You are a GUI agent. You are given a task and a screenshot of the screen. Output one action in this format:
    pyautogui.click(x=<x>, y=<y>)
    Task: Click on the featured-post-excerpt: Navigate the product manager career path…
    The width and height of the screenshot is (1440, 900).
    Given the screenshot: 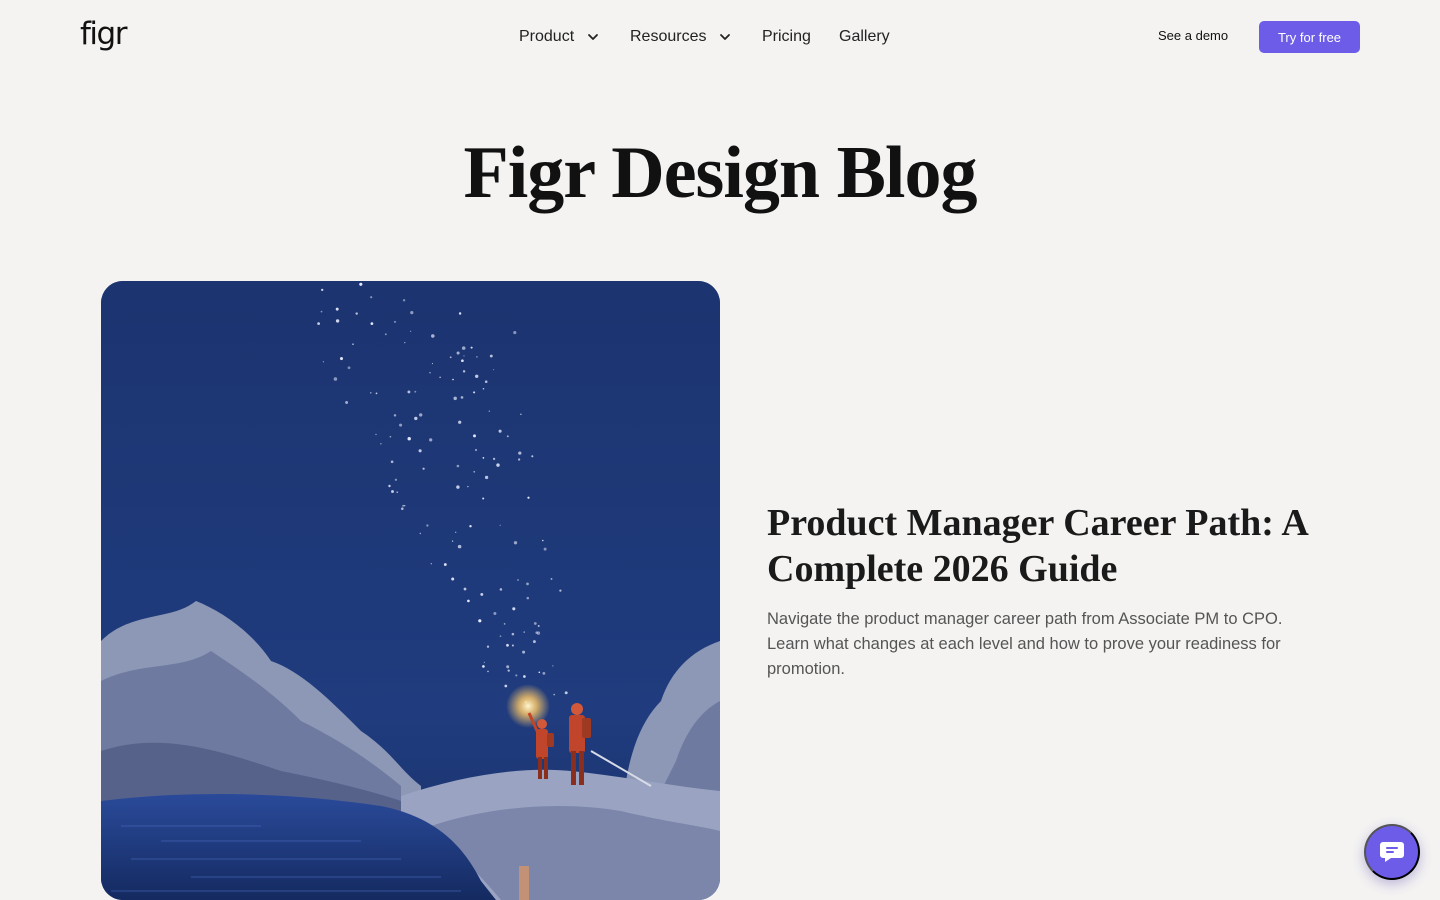 What is the action you would take?
    pyautogui.click(x=1025, y=644)
    